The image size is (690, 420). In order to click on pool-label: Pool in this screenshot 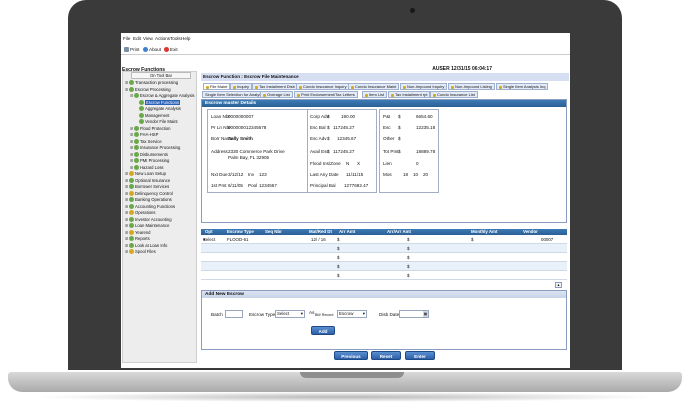, I will do `click(253, 185)`.